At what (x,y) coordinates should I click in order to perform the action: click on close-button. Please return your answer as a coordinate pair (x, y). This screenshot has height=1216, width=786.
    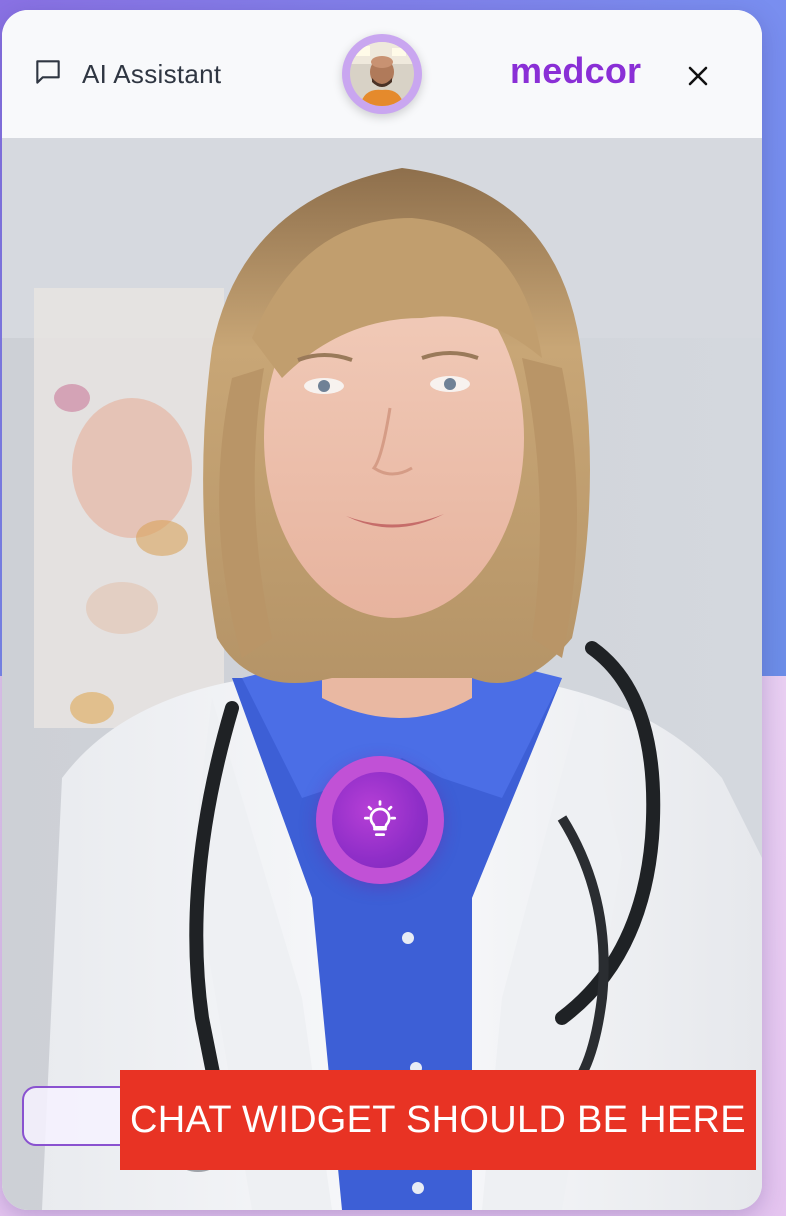
    Looking at the image, I should click on (698, 76).